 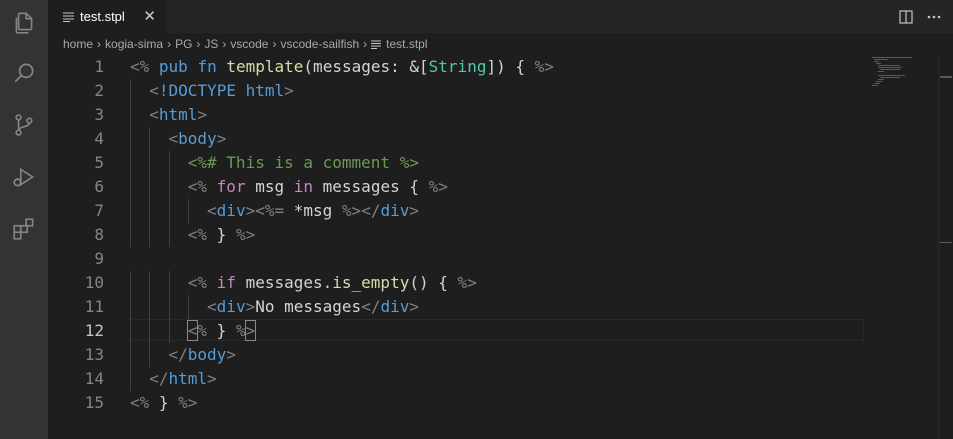 What do you see at coordinates (458, 91) in the screenshot?
I see `code-line: 2 <!DOCTYPE html>` at bounding box center [458, 91].